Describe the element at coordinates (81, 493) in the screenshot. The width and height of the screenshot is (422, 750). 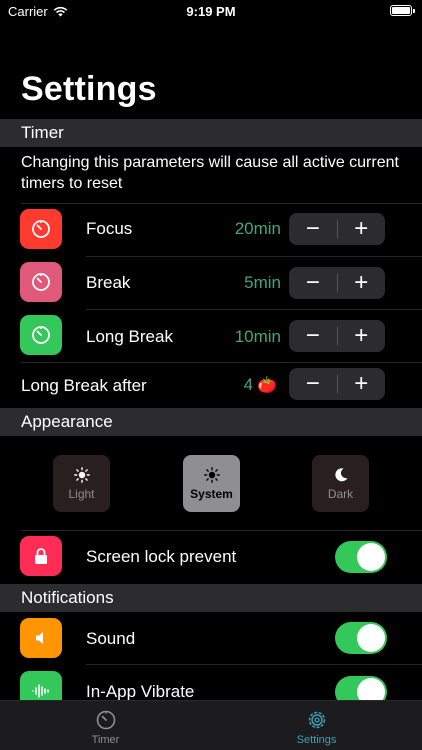
I see `appearance-label: Light` at that location.